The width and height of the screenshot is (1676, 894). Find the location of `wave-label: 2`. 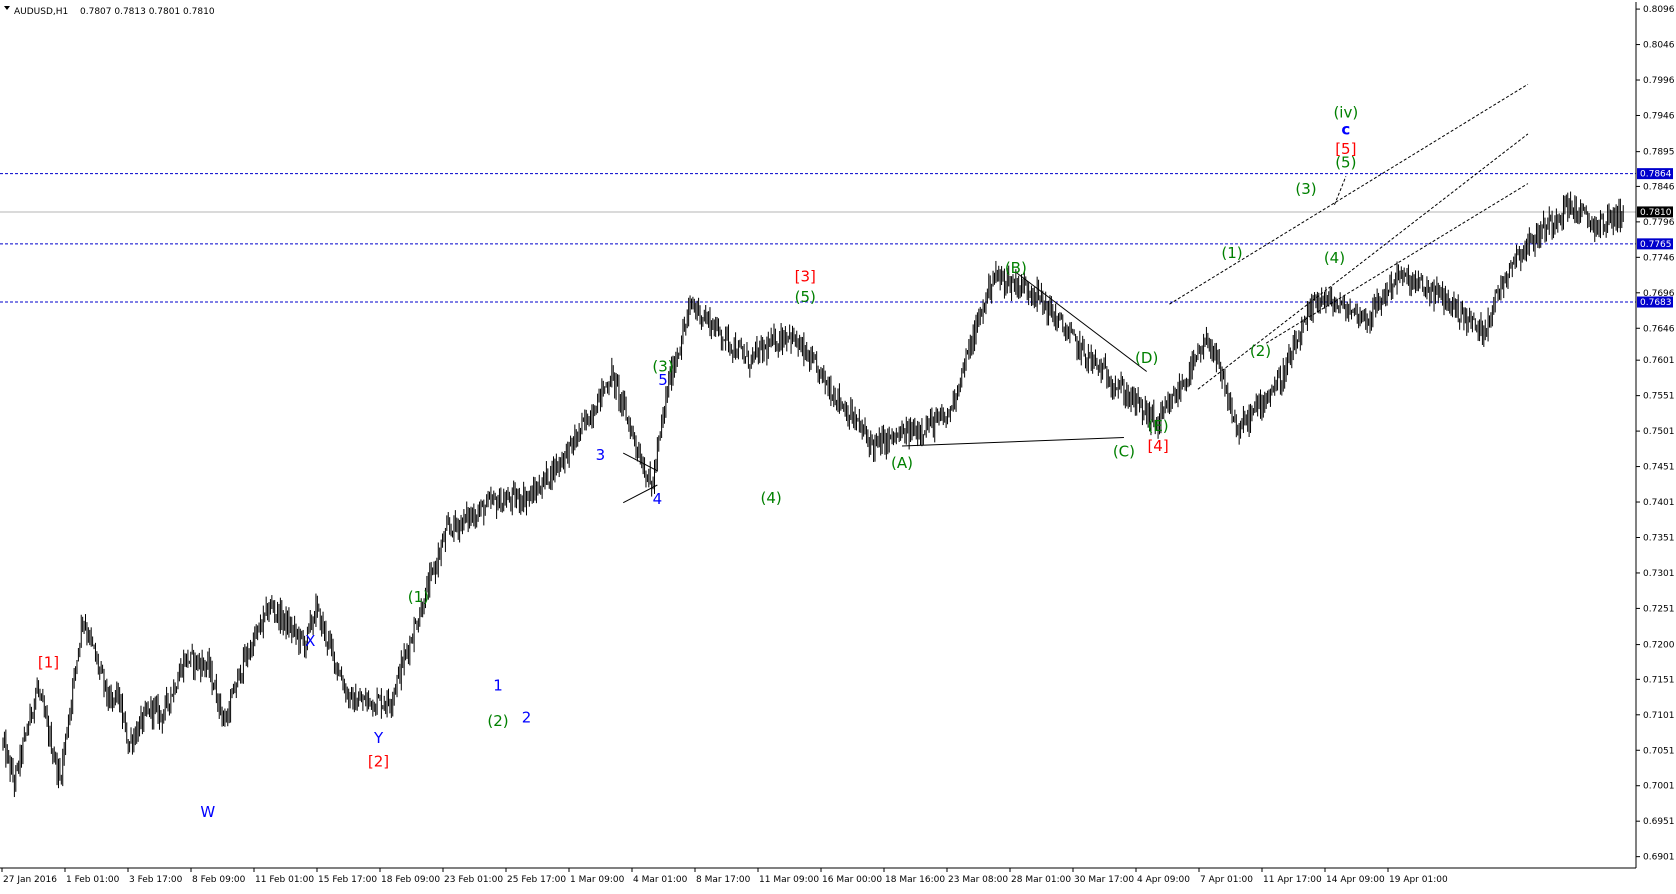

wave-label: 2 is located at coordinates (527, 718).